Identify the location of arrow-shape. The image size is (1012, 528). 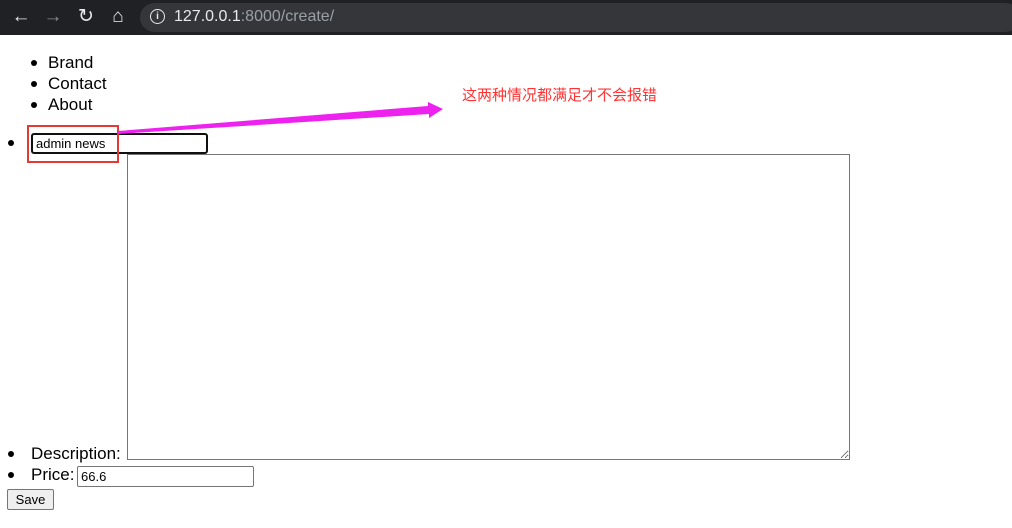
(280, 118).